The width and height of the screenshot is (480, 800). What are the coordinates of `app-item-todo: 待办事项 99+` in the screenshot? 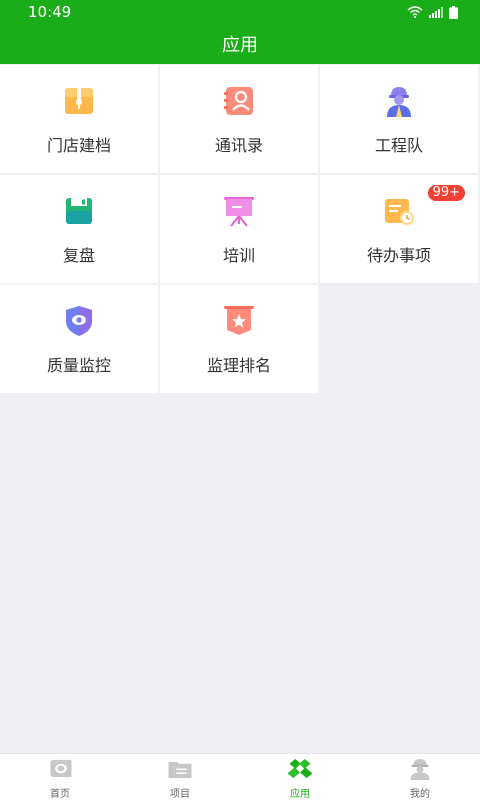 It's located at (399, 229).